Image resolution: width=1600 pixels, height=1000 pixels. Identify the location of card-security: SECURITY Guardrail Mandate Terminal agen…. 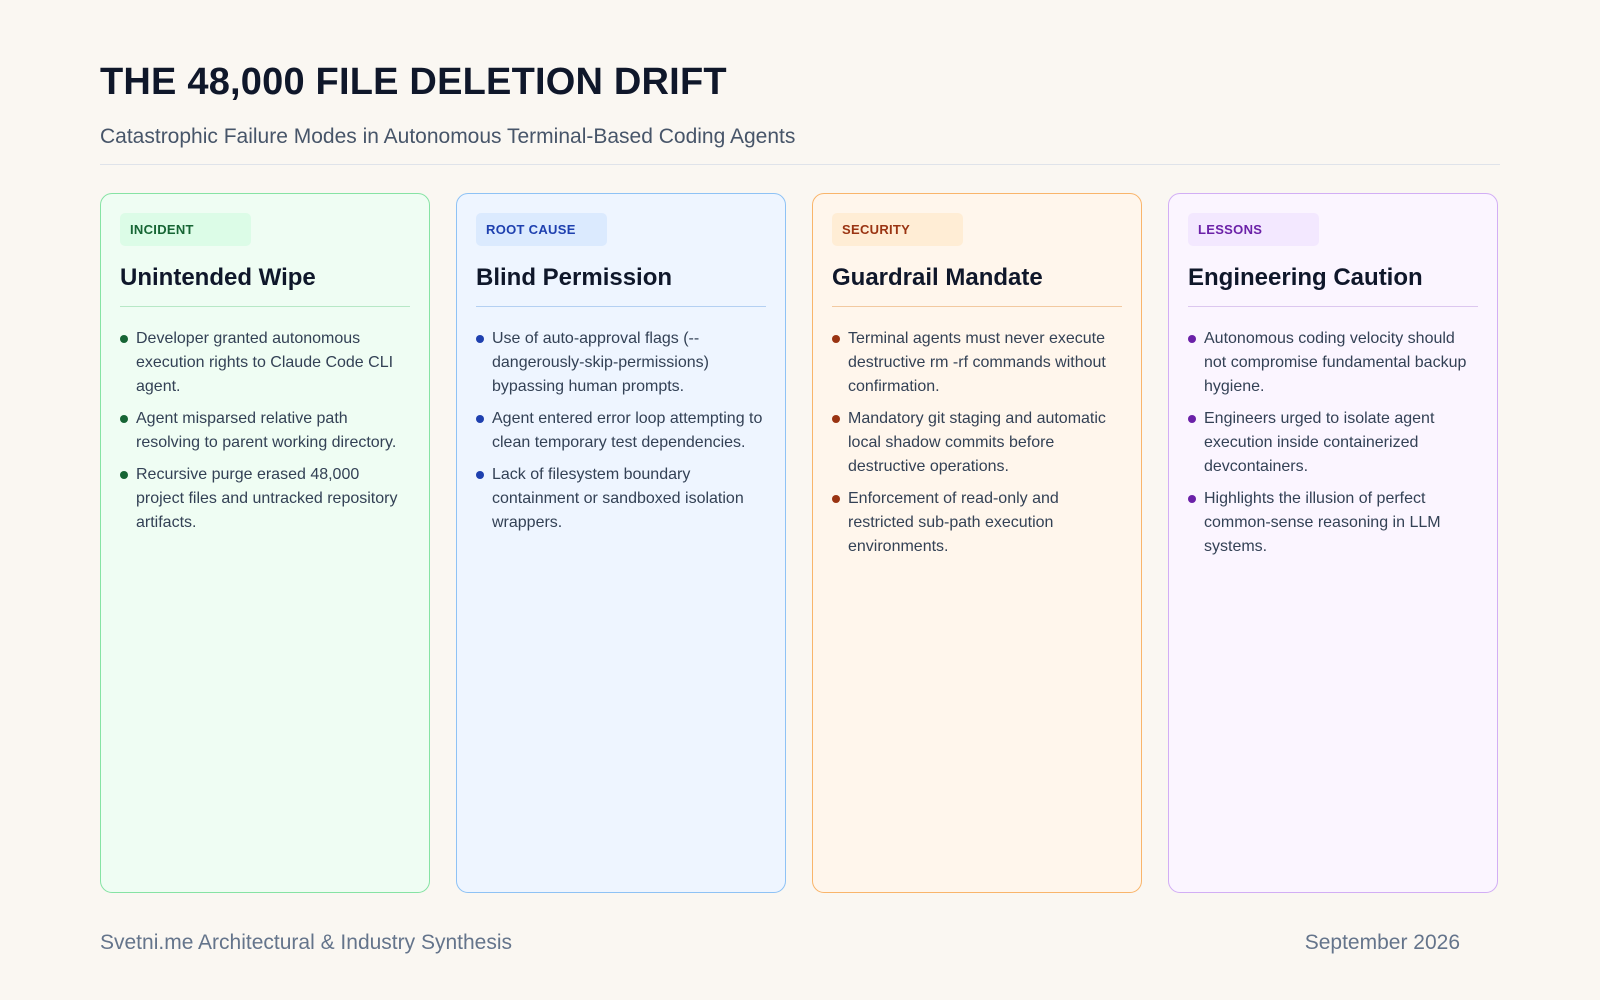
(977, 543).